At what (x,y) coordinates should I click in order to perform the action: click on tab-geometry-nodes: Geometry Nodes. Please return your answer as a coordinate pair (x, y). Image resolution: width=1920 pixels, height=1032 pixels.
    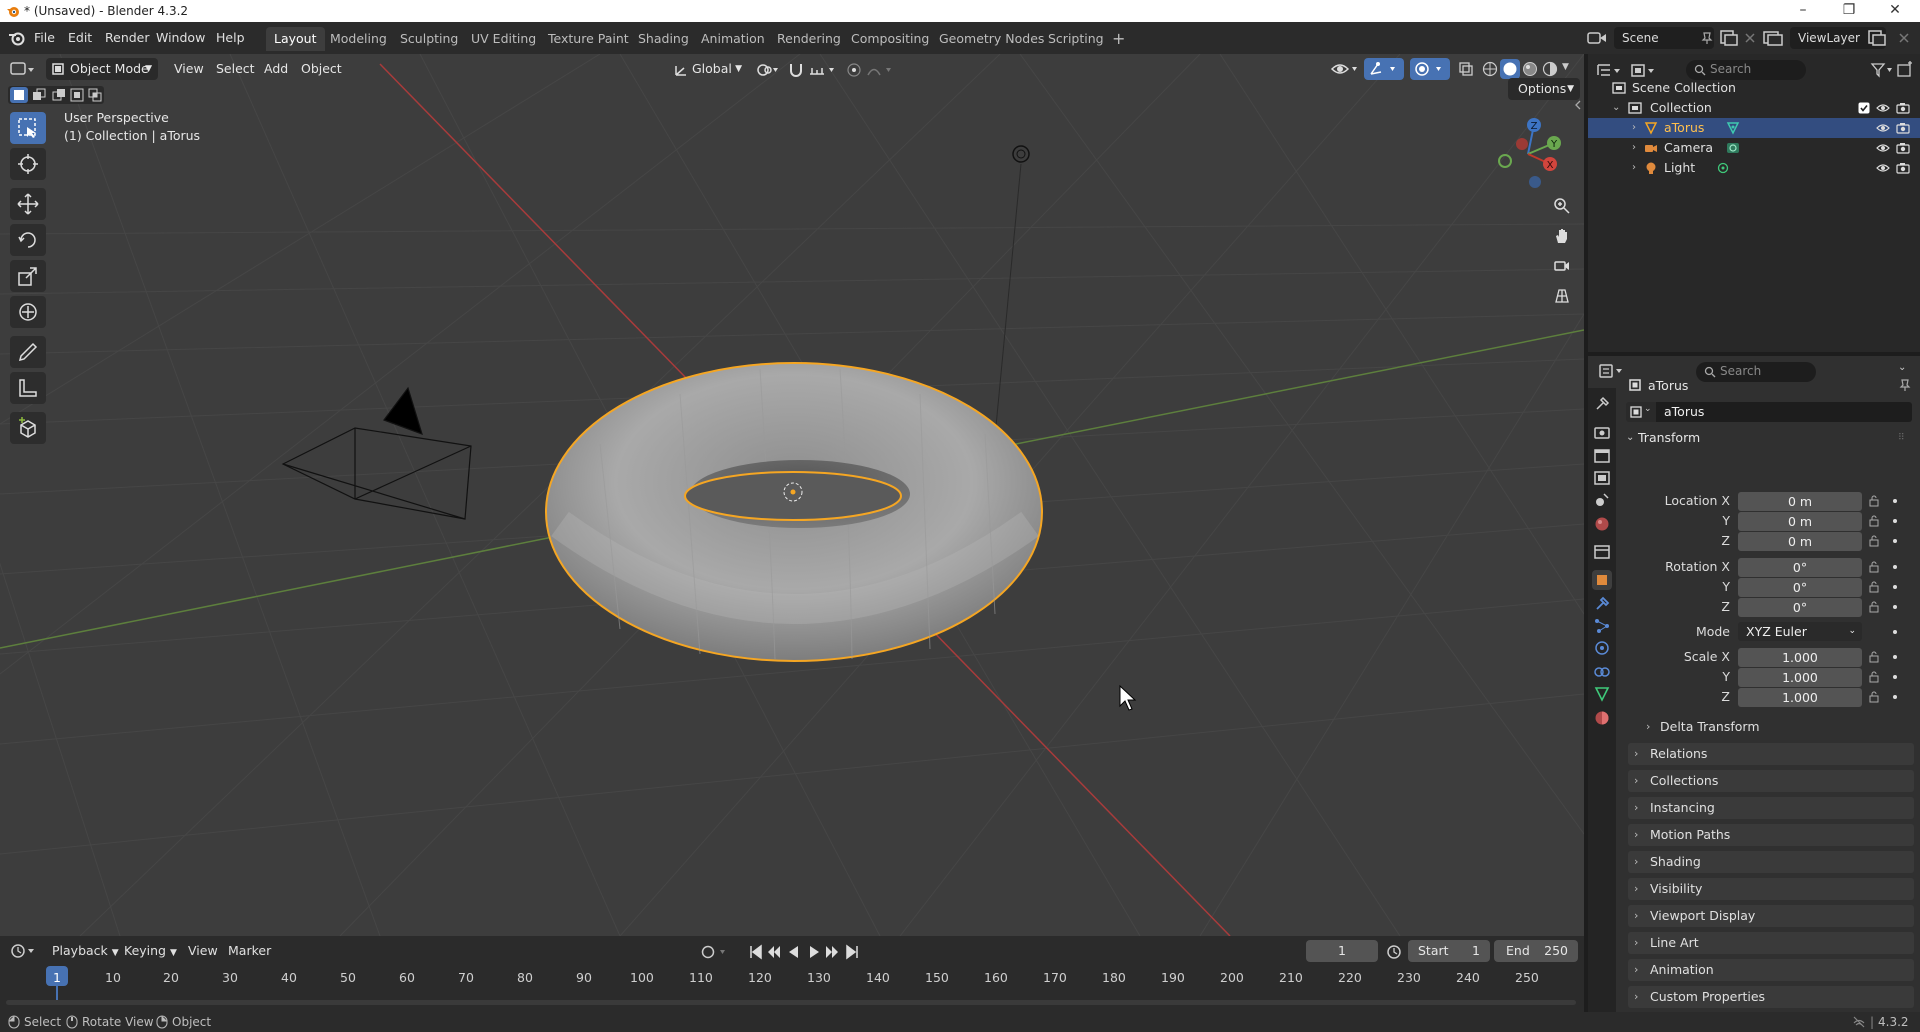
    Looking at the image, I should click on (991, 39).